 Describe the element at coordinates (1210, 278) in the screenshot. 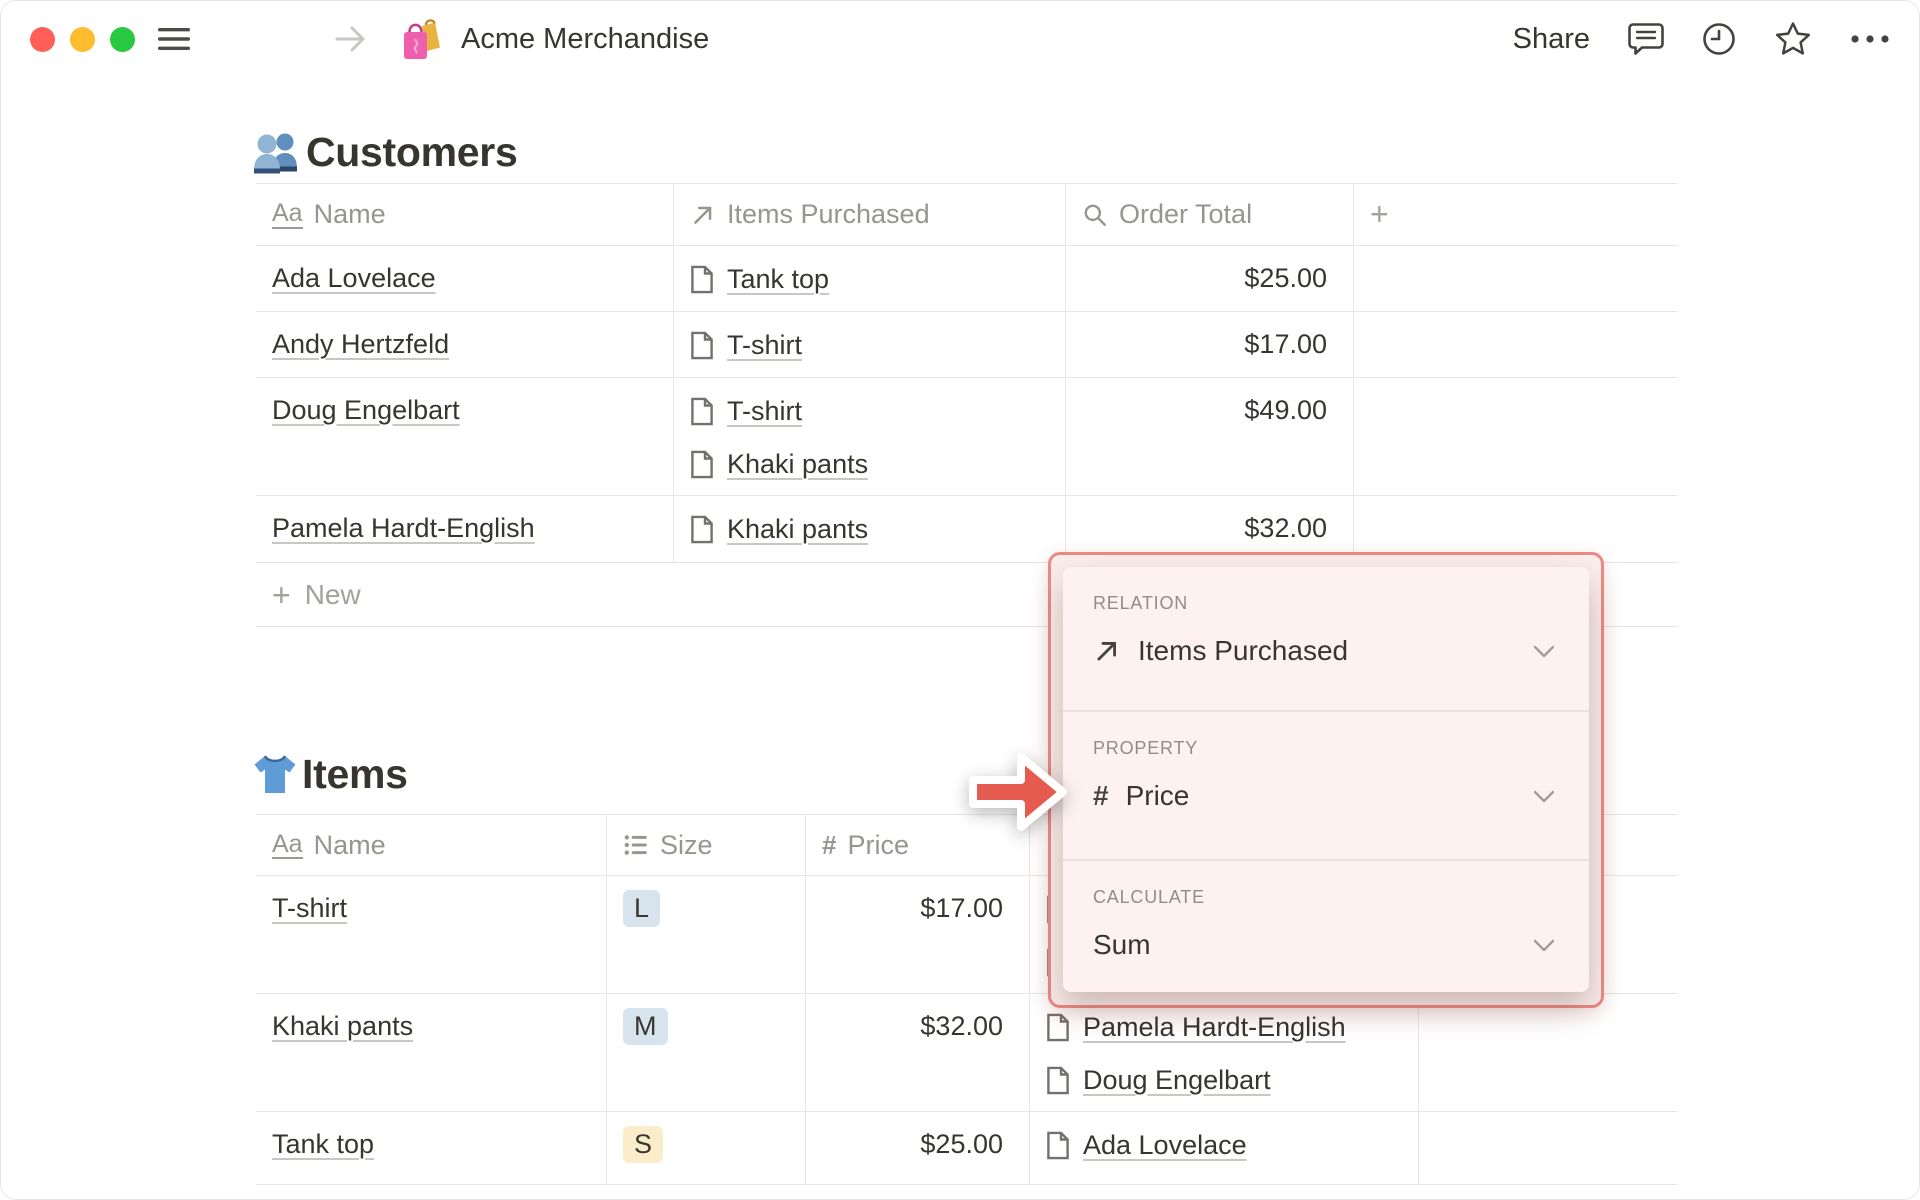

I see `order-total-cell: $25.00` at that location.